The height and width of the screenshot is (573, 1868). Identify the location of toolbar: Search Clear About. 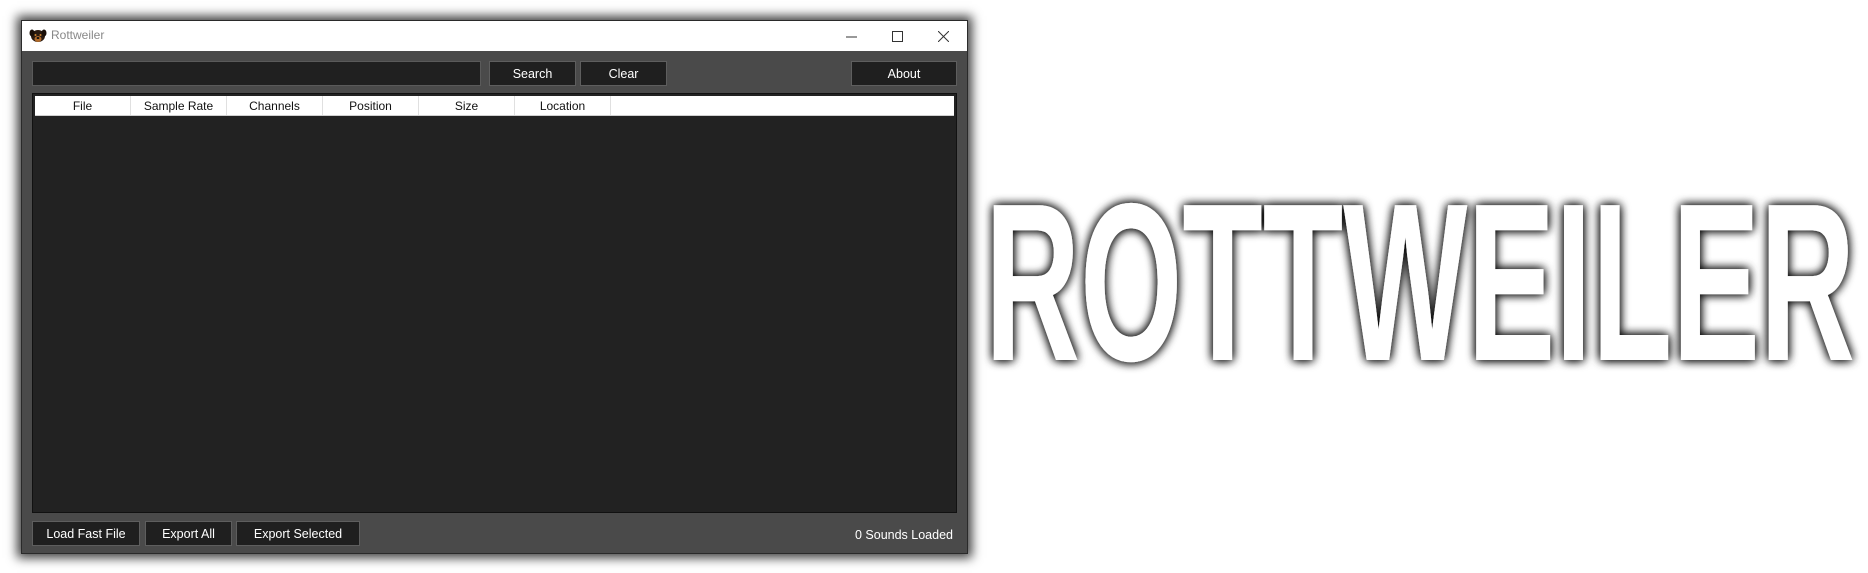
(494, 72).